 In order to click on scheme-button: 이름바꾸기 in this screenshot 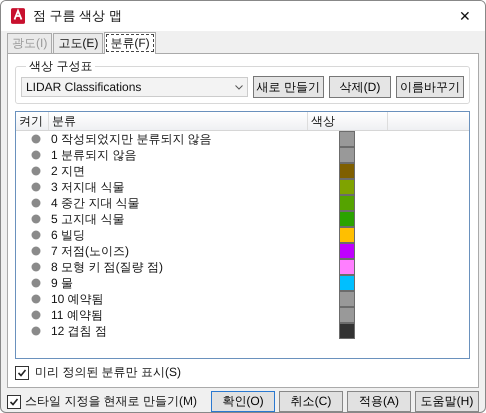, I will do `click(430, 87)`.